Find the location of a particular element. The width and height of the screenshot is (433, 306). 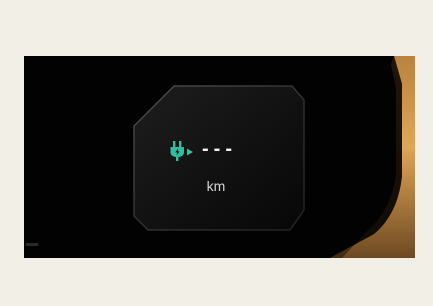

bezel-mark is located at coordinates (32, 244).